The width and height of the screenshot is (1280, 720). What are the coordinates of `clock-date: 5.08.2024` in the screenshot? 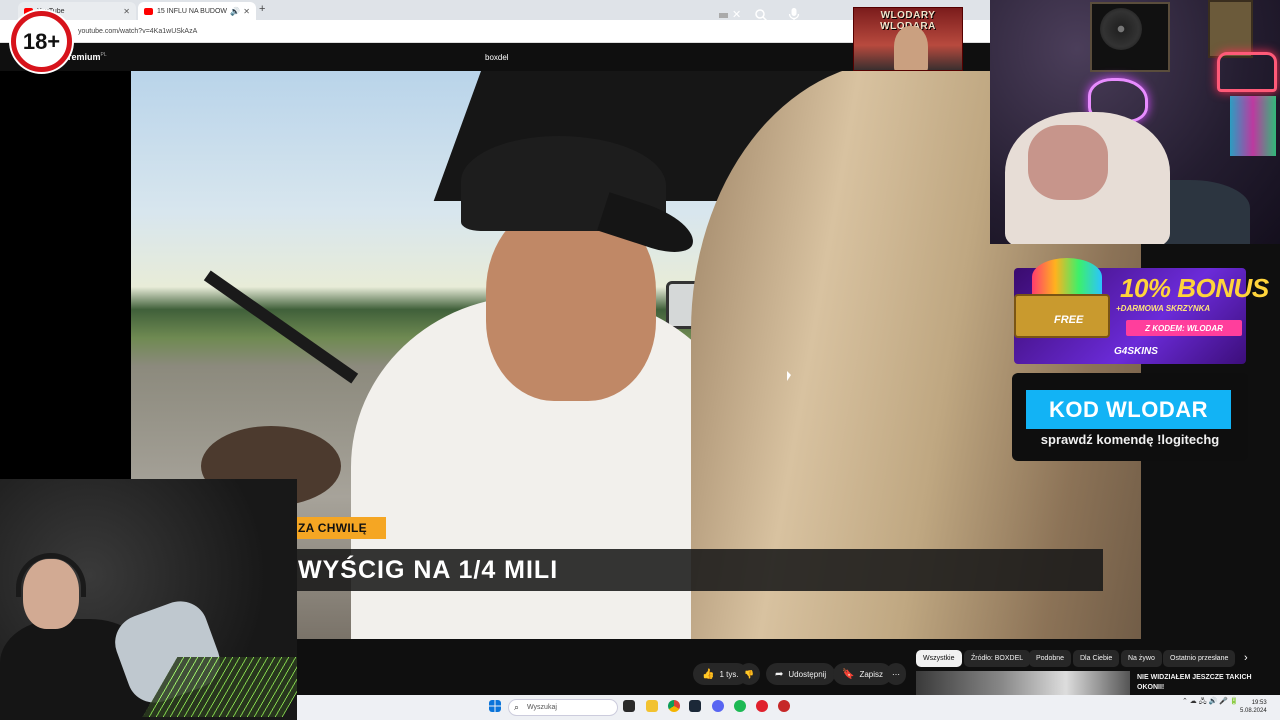 It's located at (1253, 711).